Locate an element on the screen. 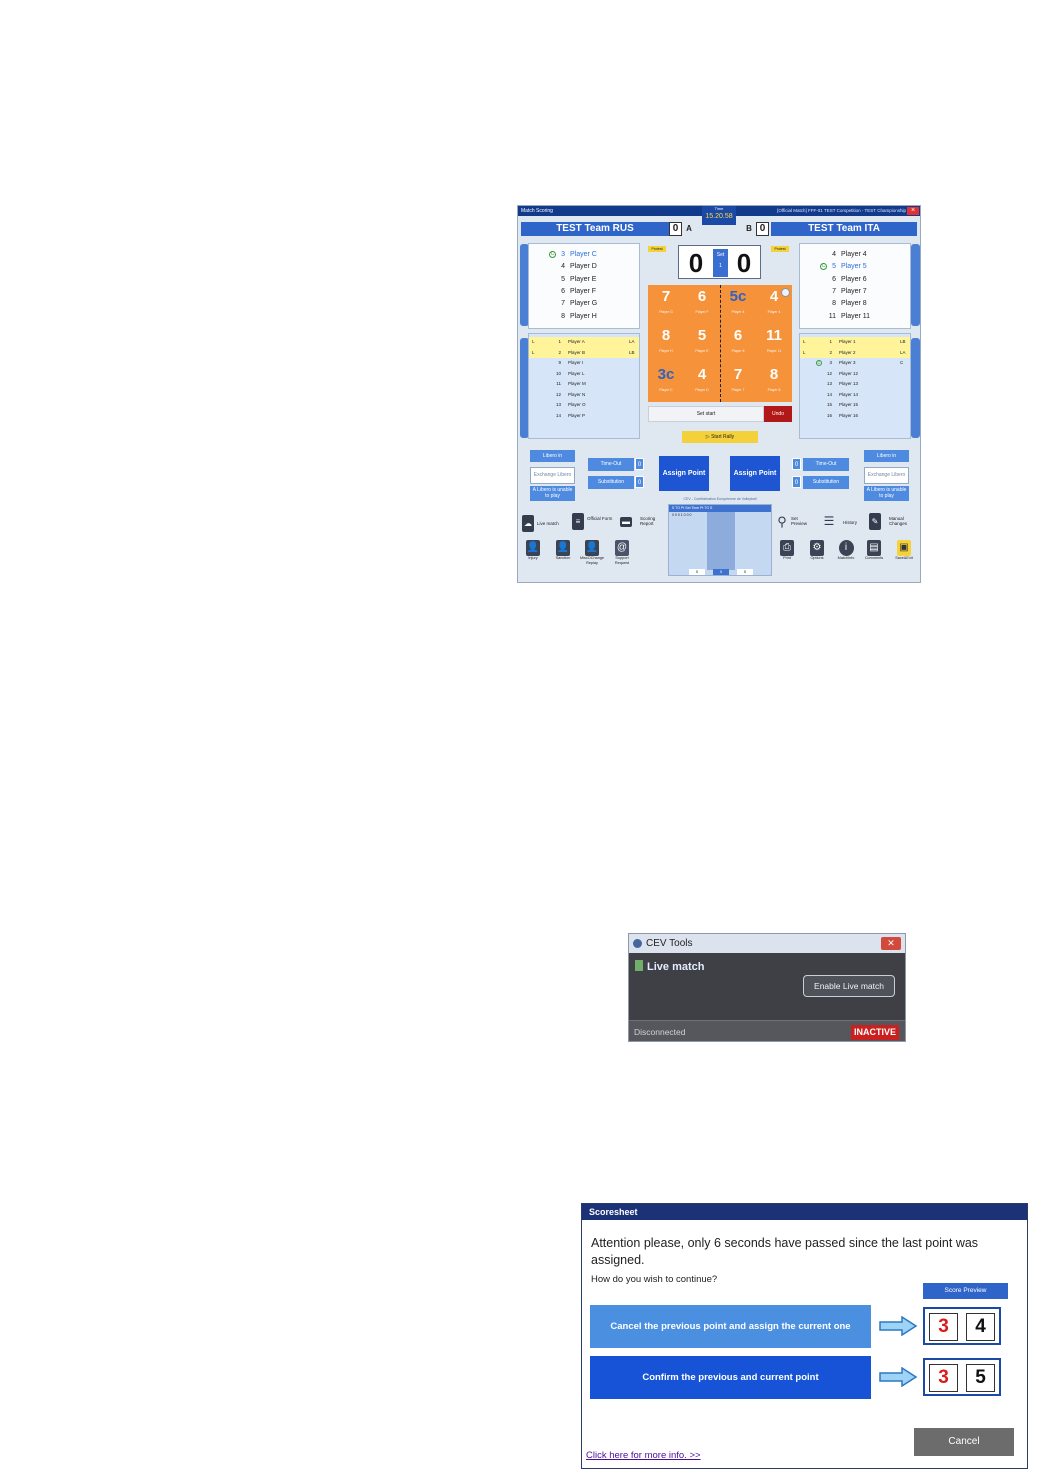 The image size is (1040, 1471). team-b-on-bench-tab is located at coordinates (915, 388).